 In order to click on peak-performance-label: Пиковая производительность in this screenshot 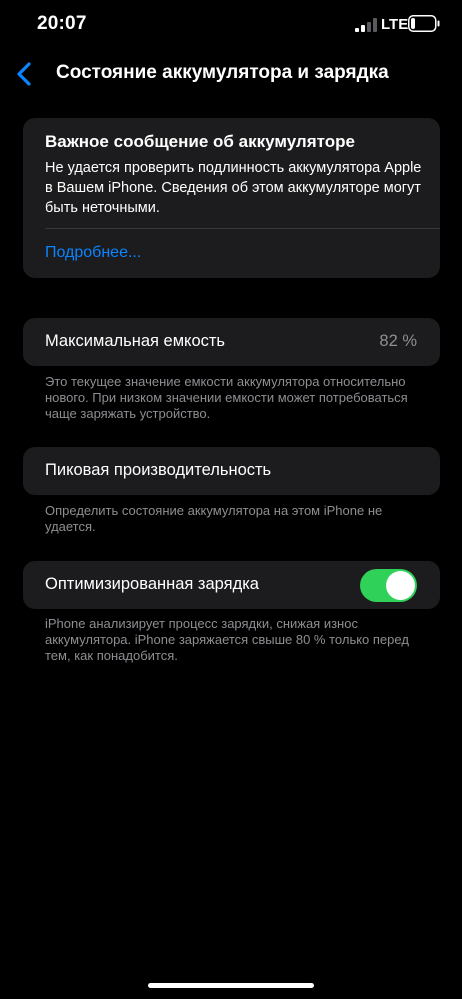, I will do `click(158, 470)`.